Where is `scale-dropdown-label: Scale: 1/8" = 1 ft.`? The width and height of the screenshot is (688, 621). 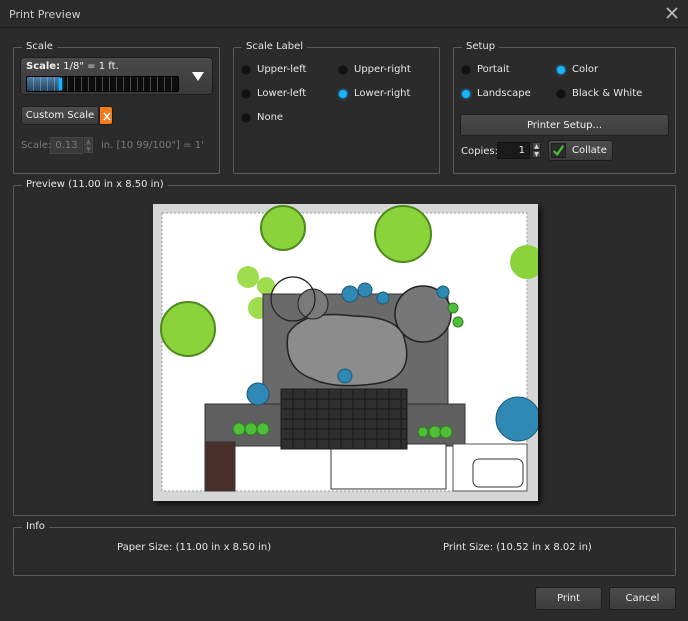 scale-dropdown-label: Scale: 1/8" = 1 ft. is located at coordinates (72, 66).